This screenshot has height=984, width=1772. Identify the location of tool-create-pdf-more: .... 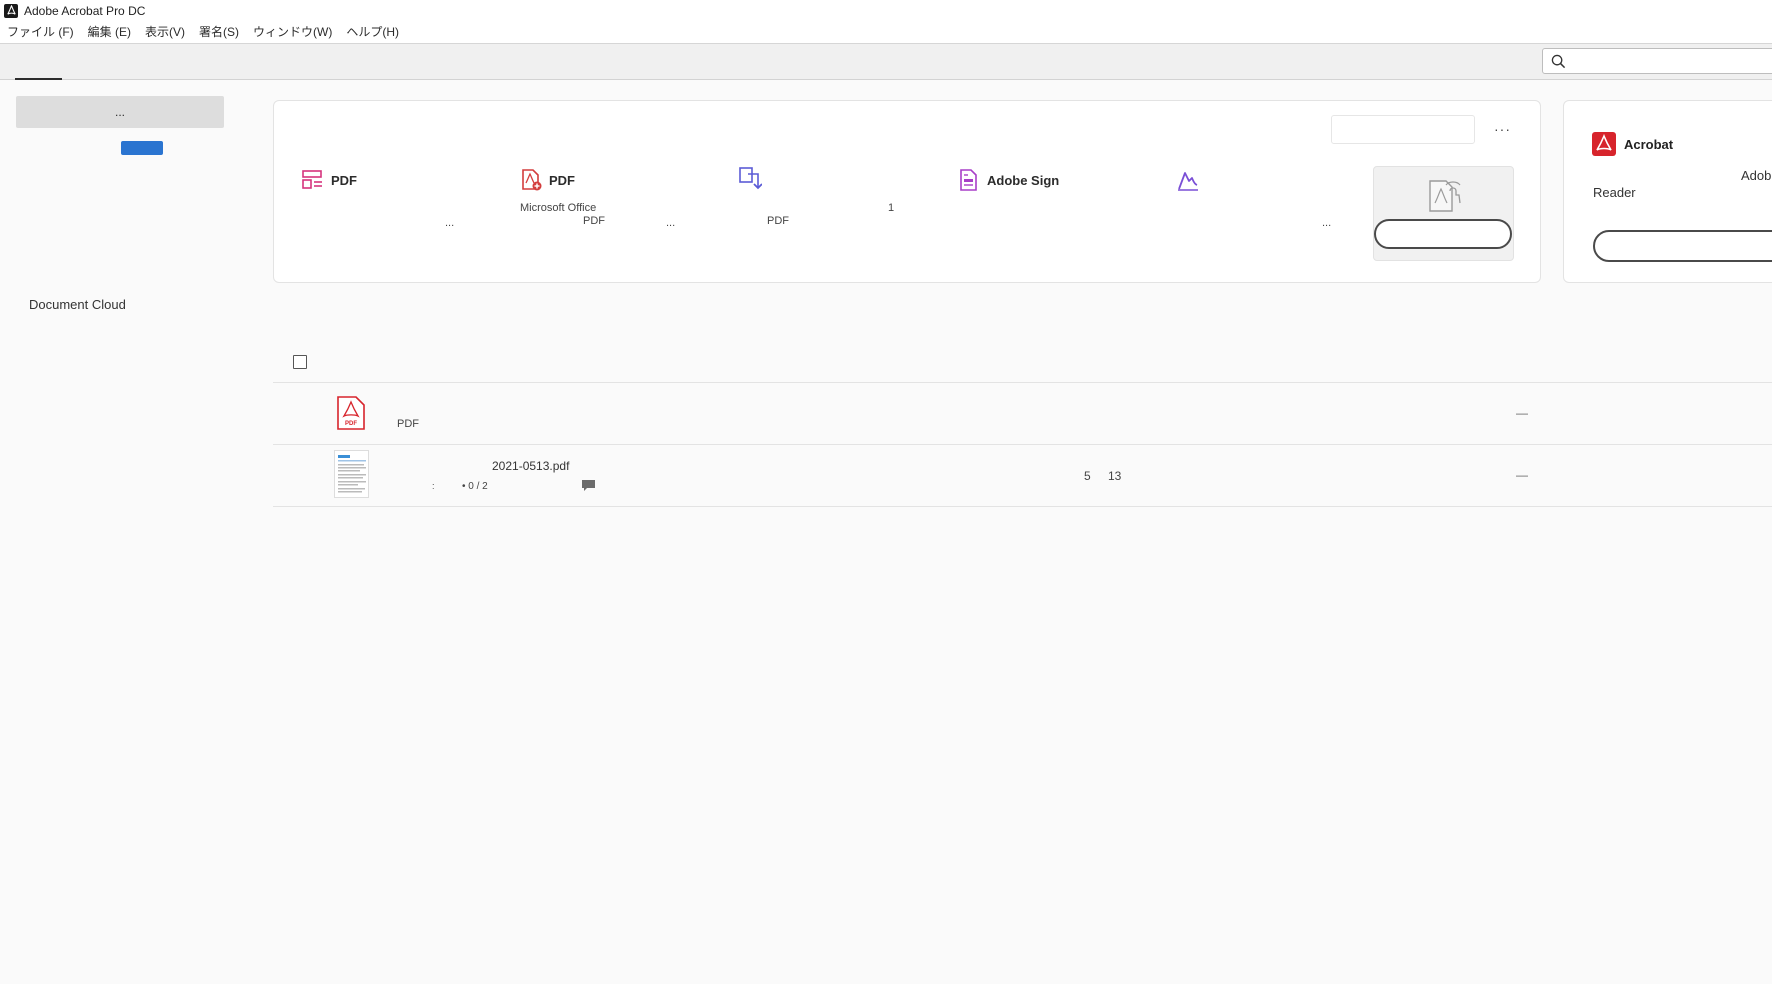
(671, 223).